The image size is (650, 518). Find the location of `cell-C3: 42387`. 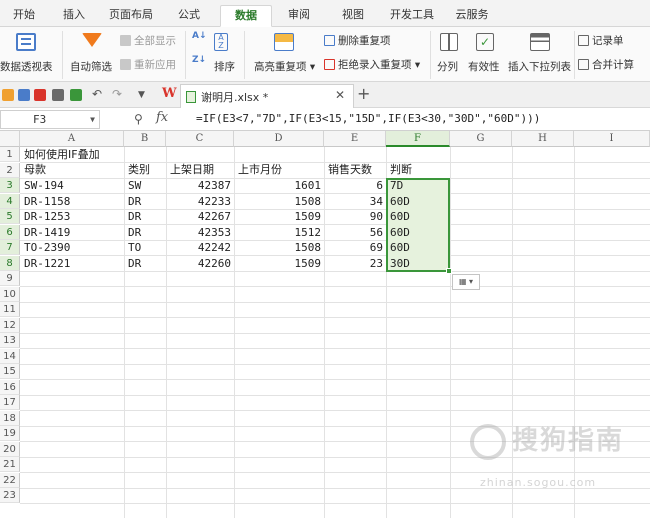

cell-C3: 42387 is located at coordinates (200, 185).